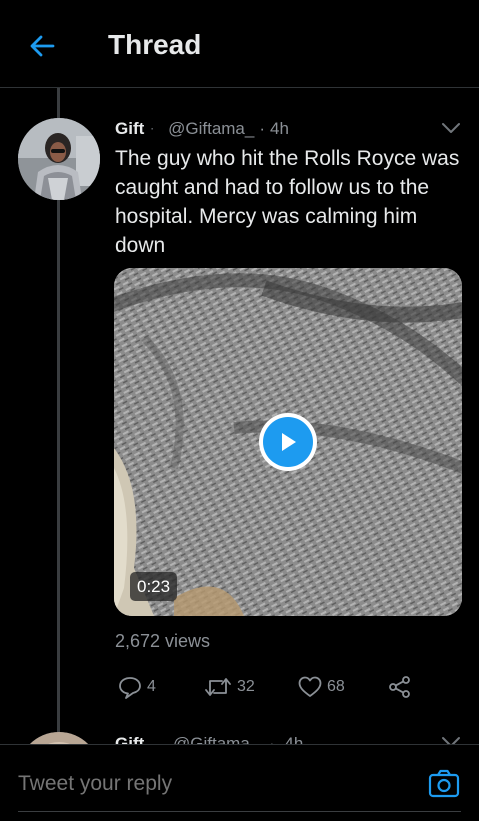 The width and height of the screenshot is (479, 821). What do you see at coordinates (213, 784) in the screenshot?
I see `reply-input` at bounding box center [213, 784].